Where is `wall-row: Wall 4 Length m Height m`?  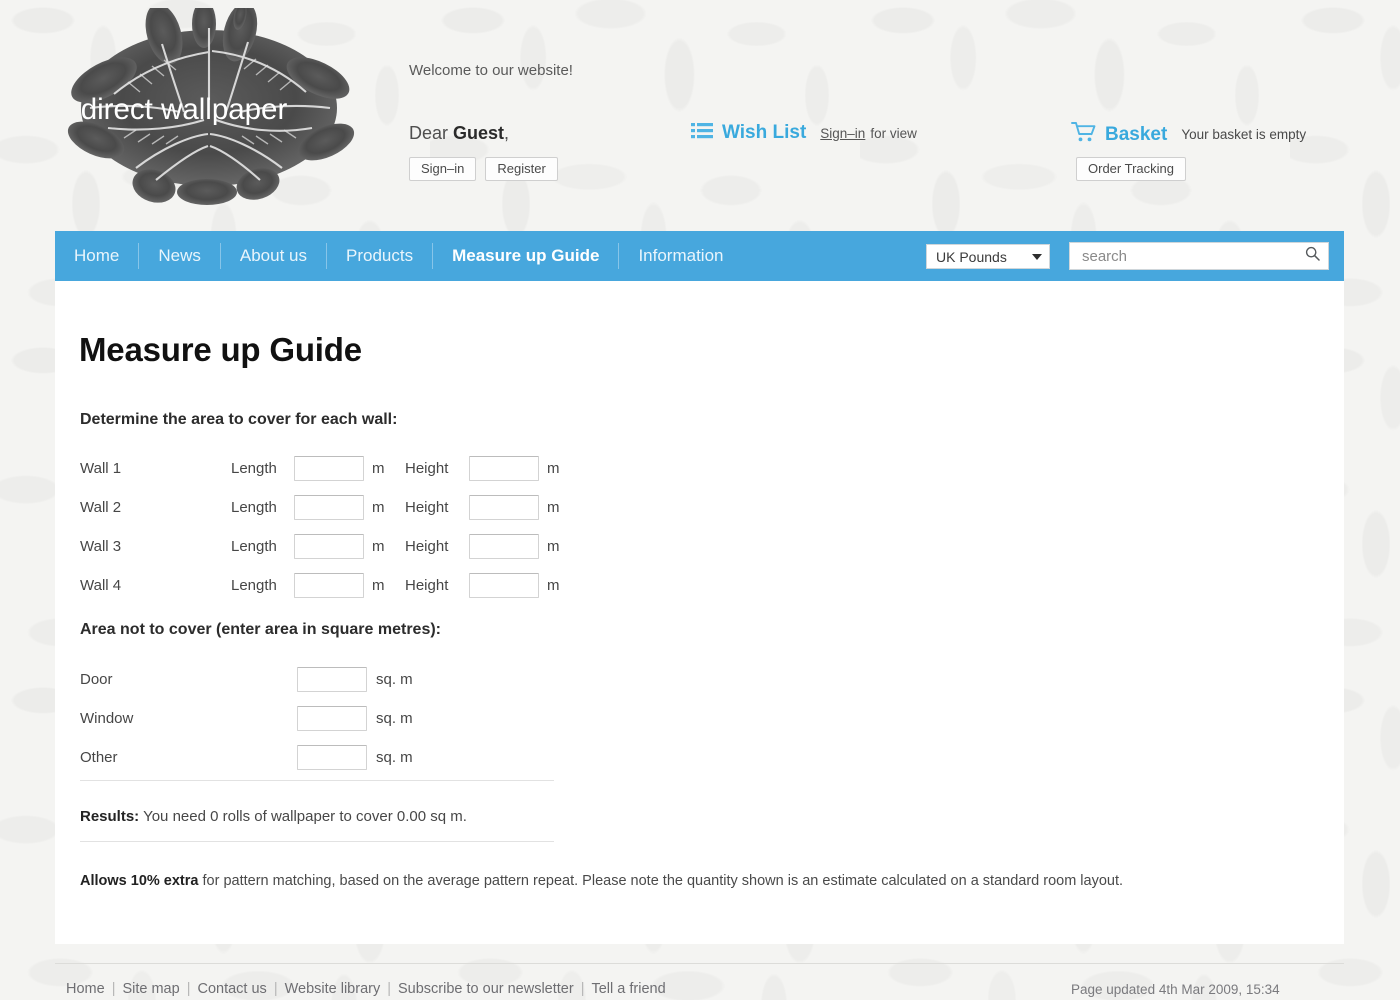
wall-row: Wall 4 Length m Height m is located at coordinates (320, 585).